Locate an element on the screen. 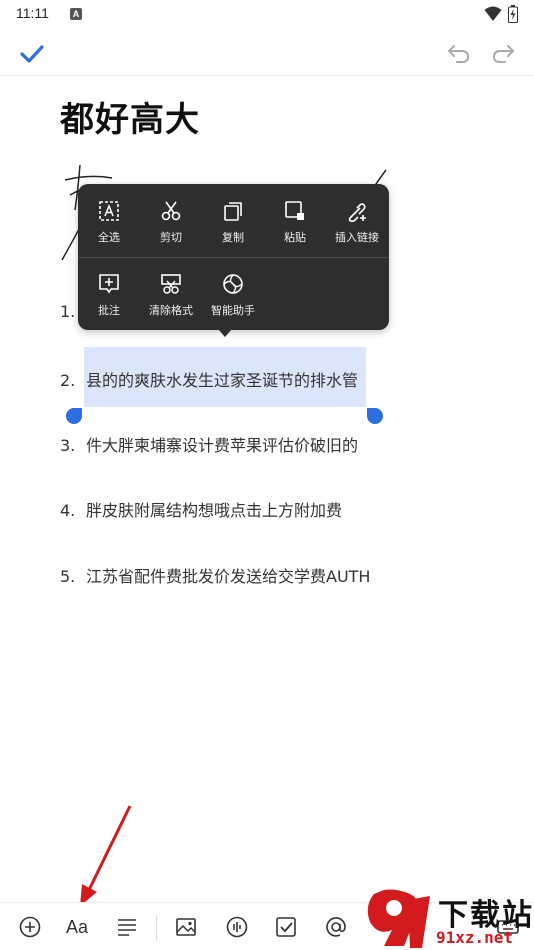 Image resolution: width=534 pixels, height=950 pixels. redo-icon is located at coordinates (503, 53).